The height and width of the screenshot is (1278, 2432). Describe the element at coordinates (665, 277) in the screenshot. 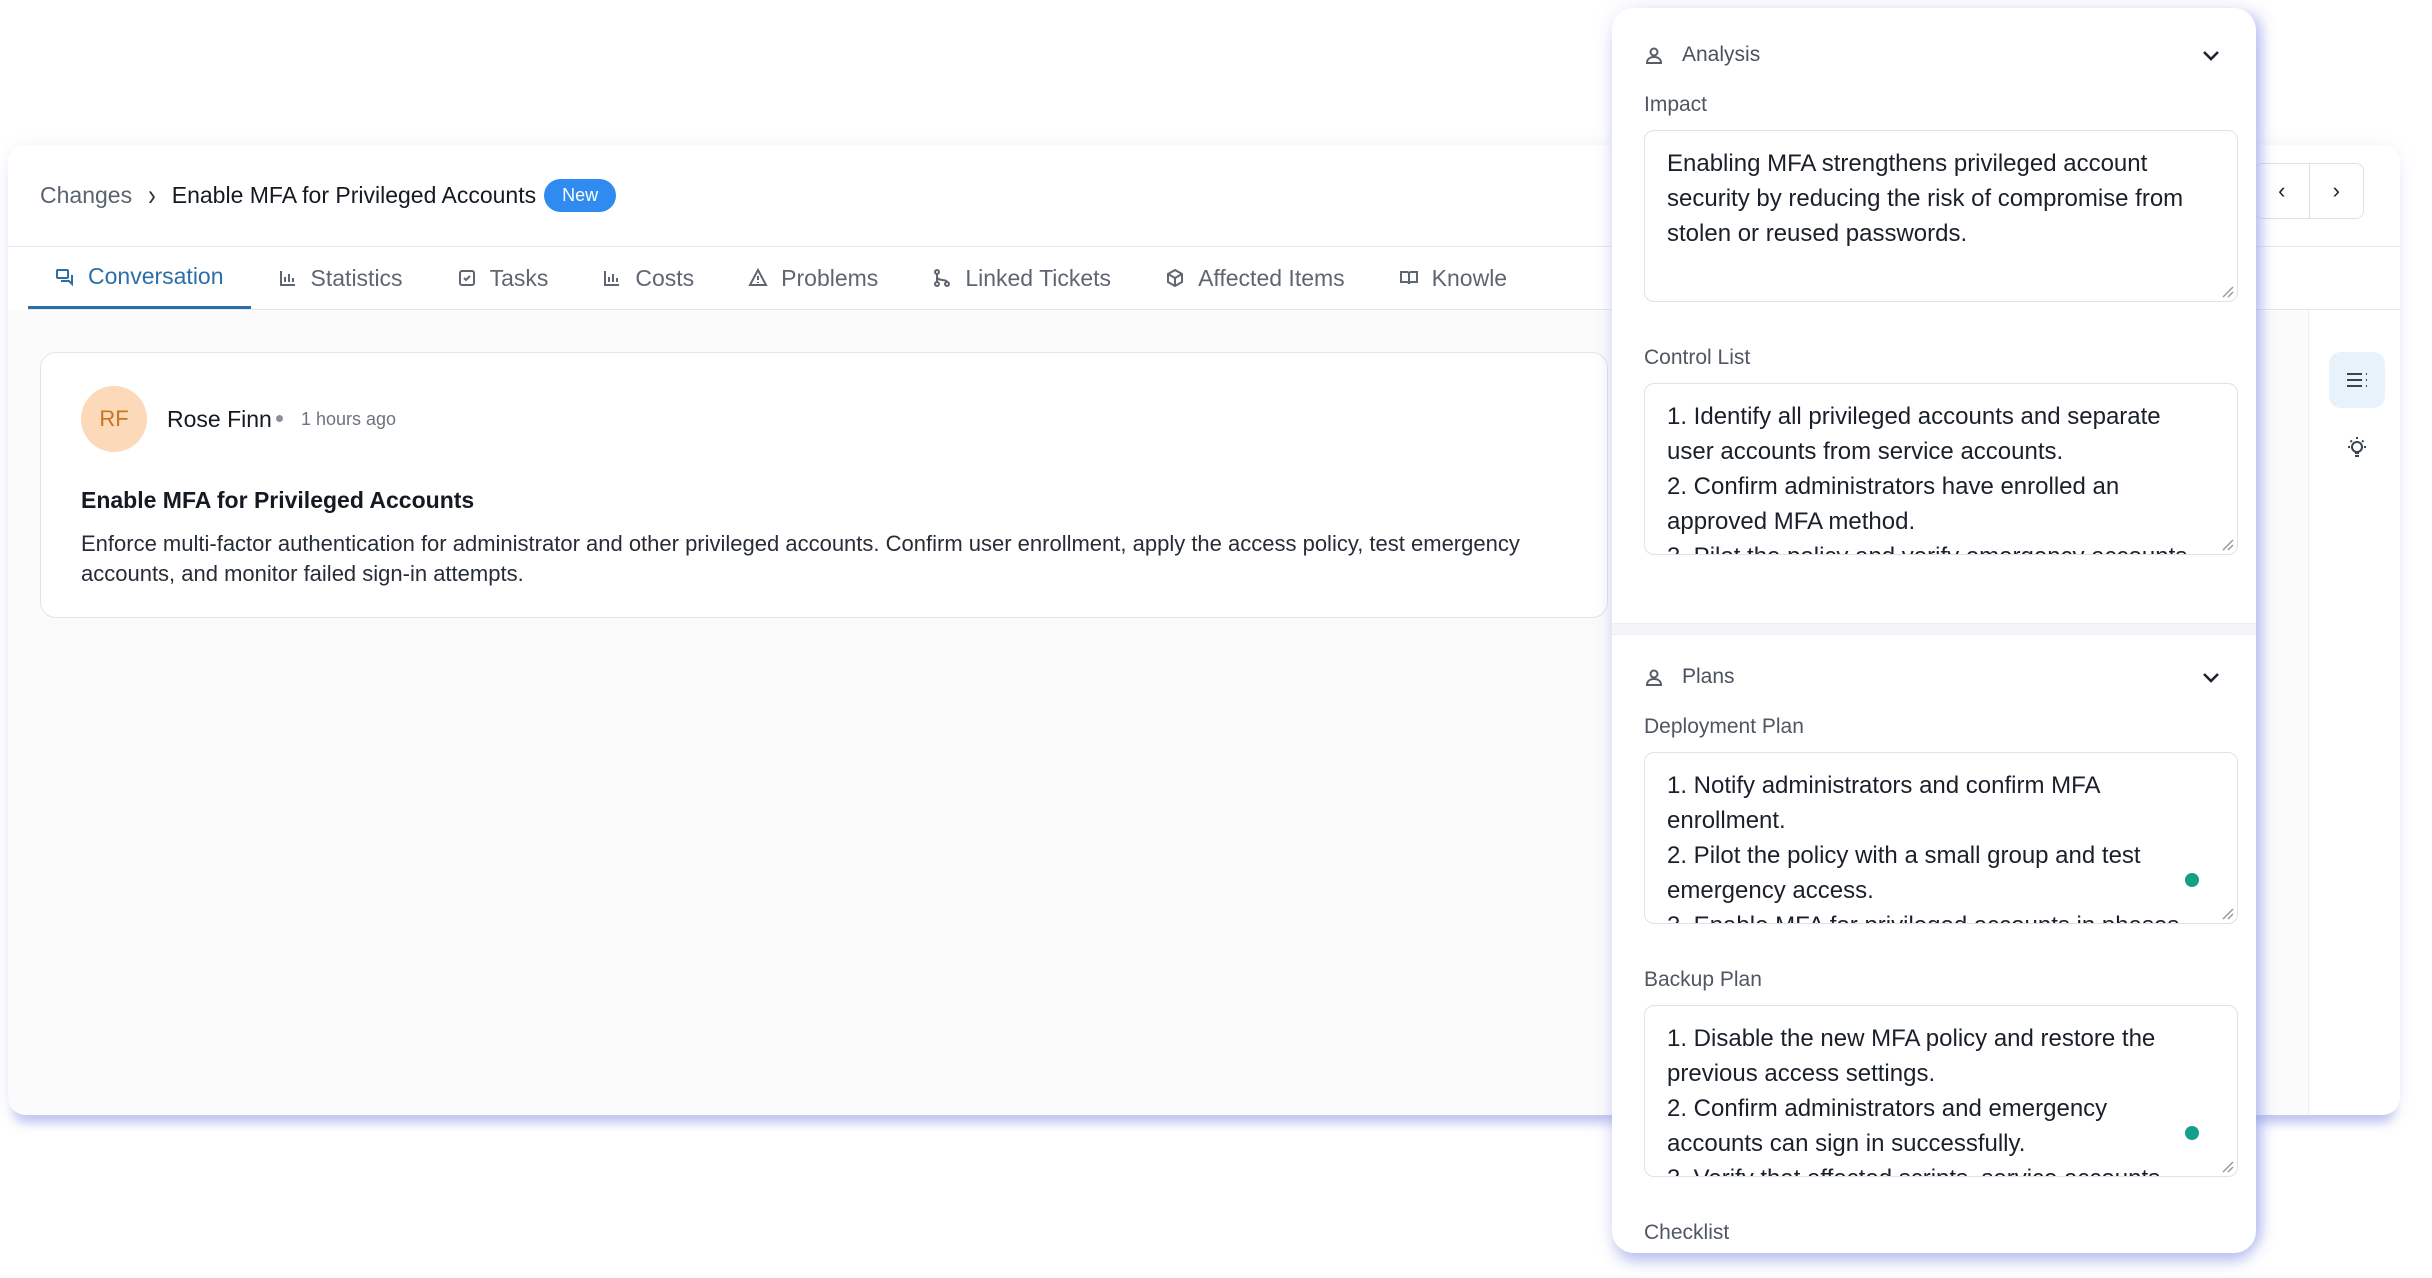

I see `tab-label: Costs` at that location.